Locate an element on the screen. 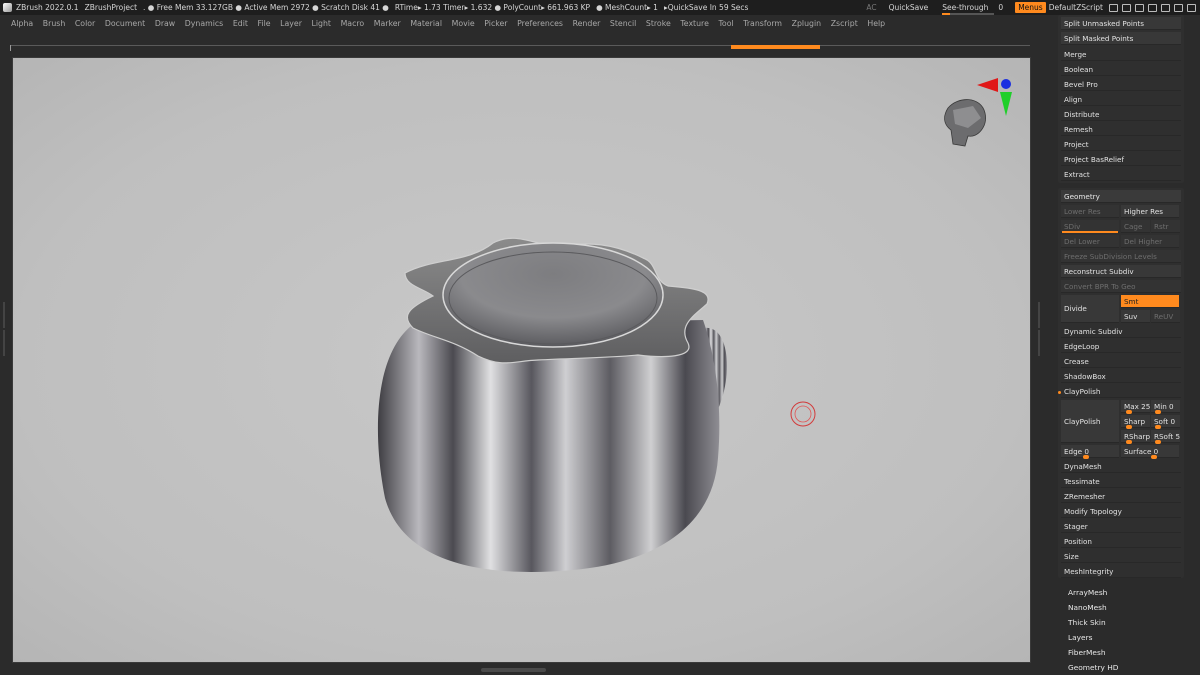  menu-zplugin: Zplugin is located at coordinates (806, 23).